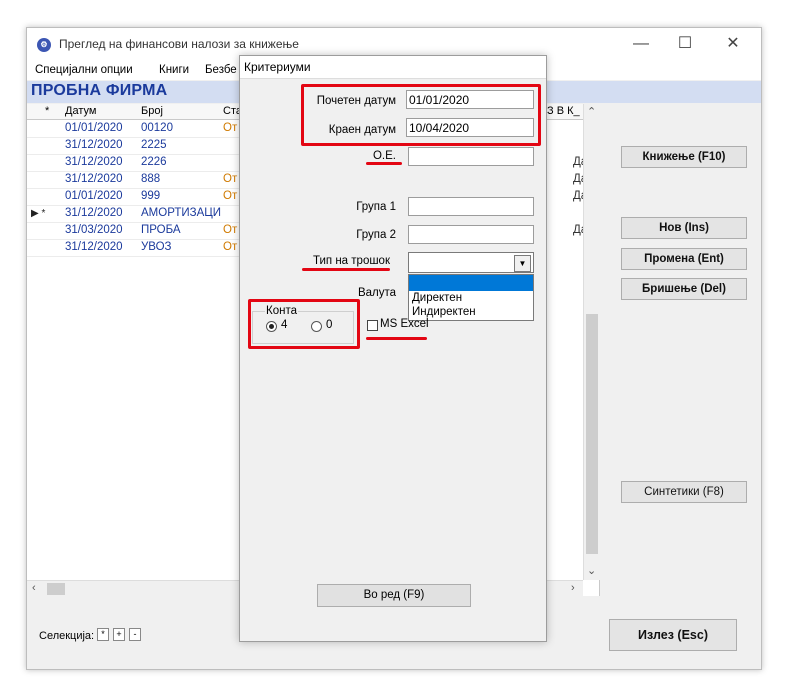  Describe the element at coordinates (685, 44) in the screenshot. I see `maximize-button: ☐` at that location.